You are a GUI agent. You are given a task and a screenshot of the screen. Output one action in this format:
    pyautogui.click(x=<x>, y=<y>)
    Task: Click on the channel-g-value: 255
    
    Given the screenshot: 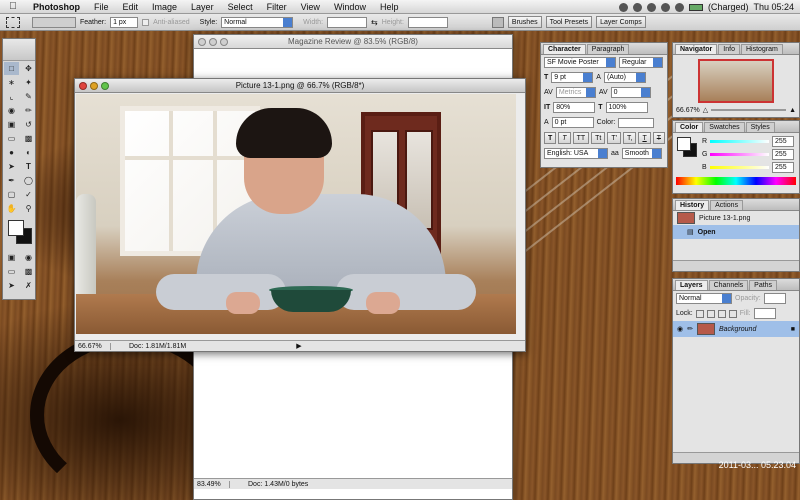 What is the action you would take?
    pyautogui.click(x=783, y=154)
    